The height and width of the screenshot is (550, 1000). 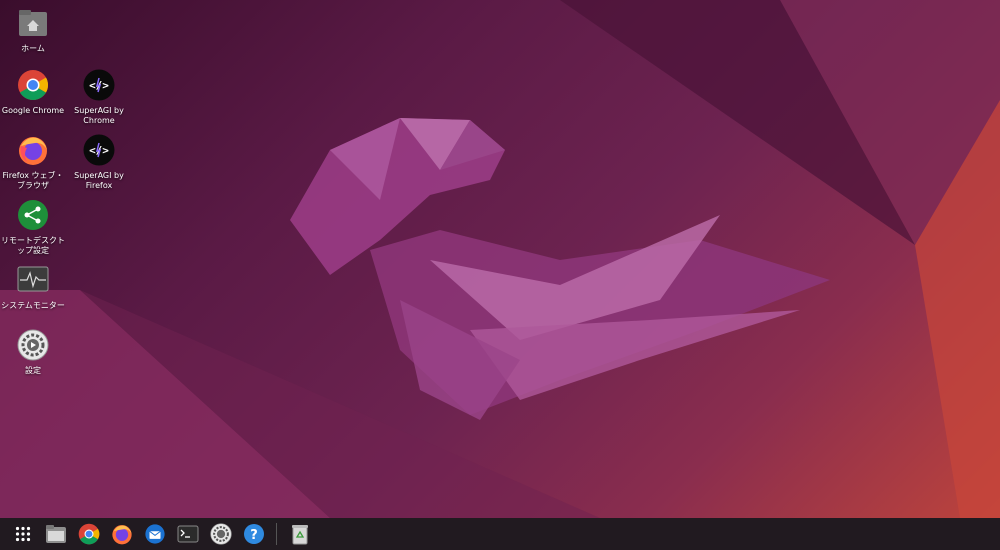 What do you see at coordinates (33, 110) in the screenshot?
I see `desktop-icon-label: Google Chrome` at bounding box center [33, 110].